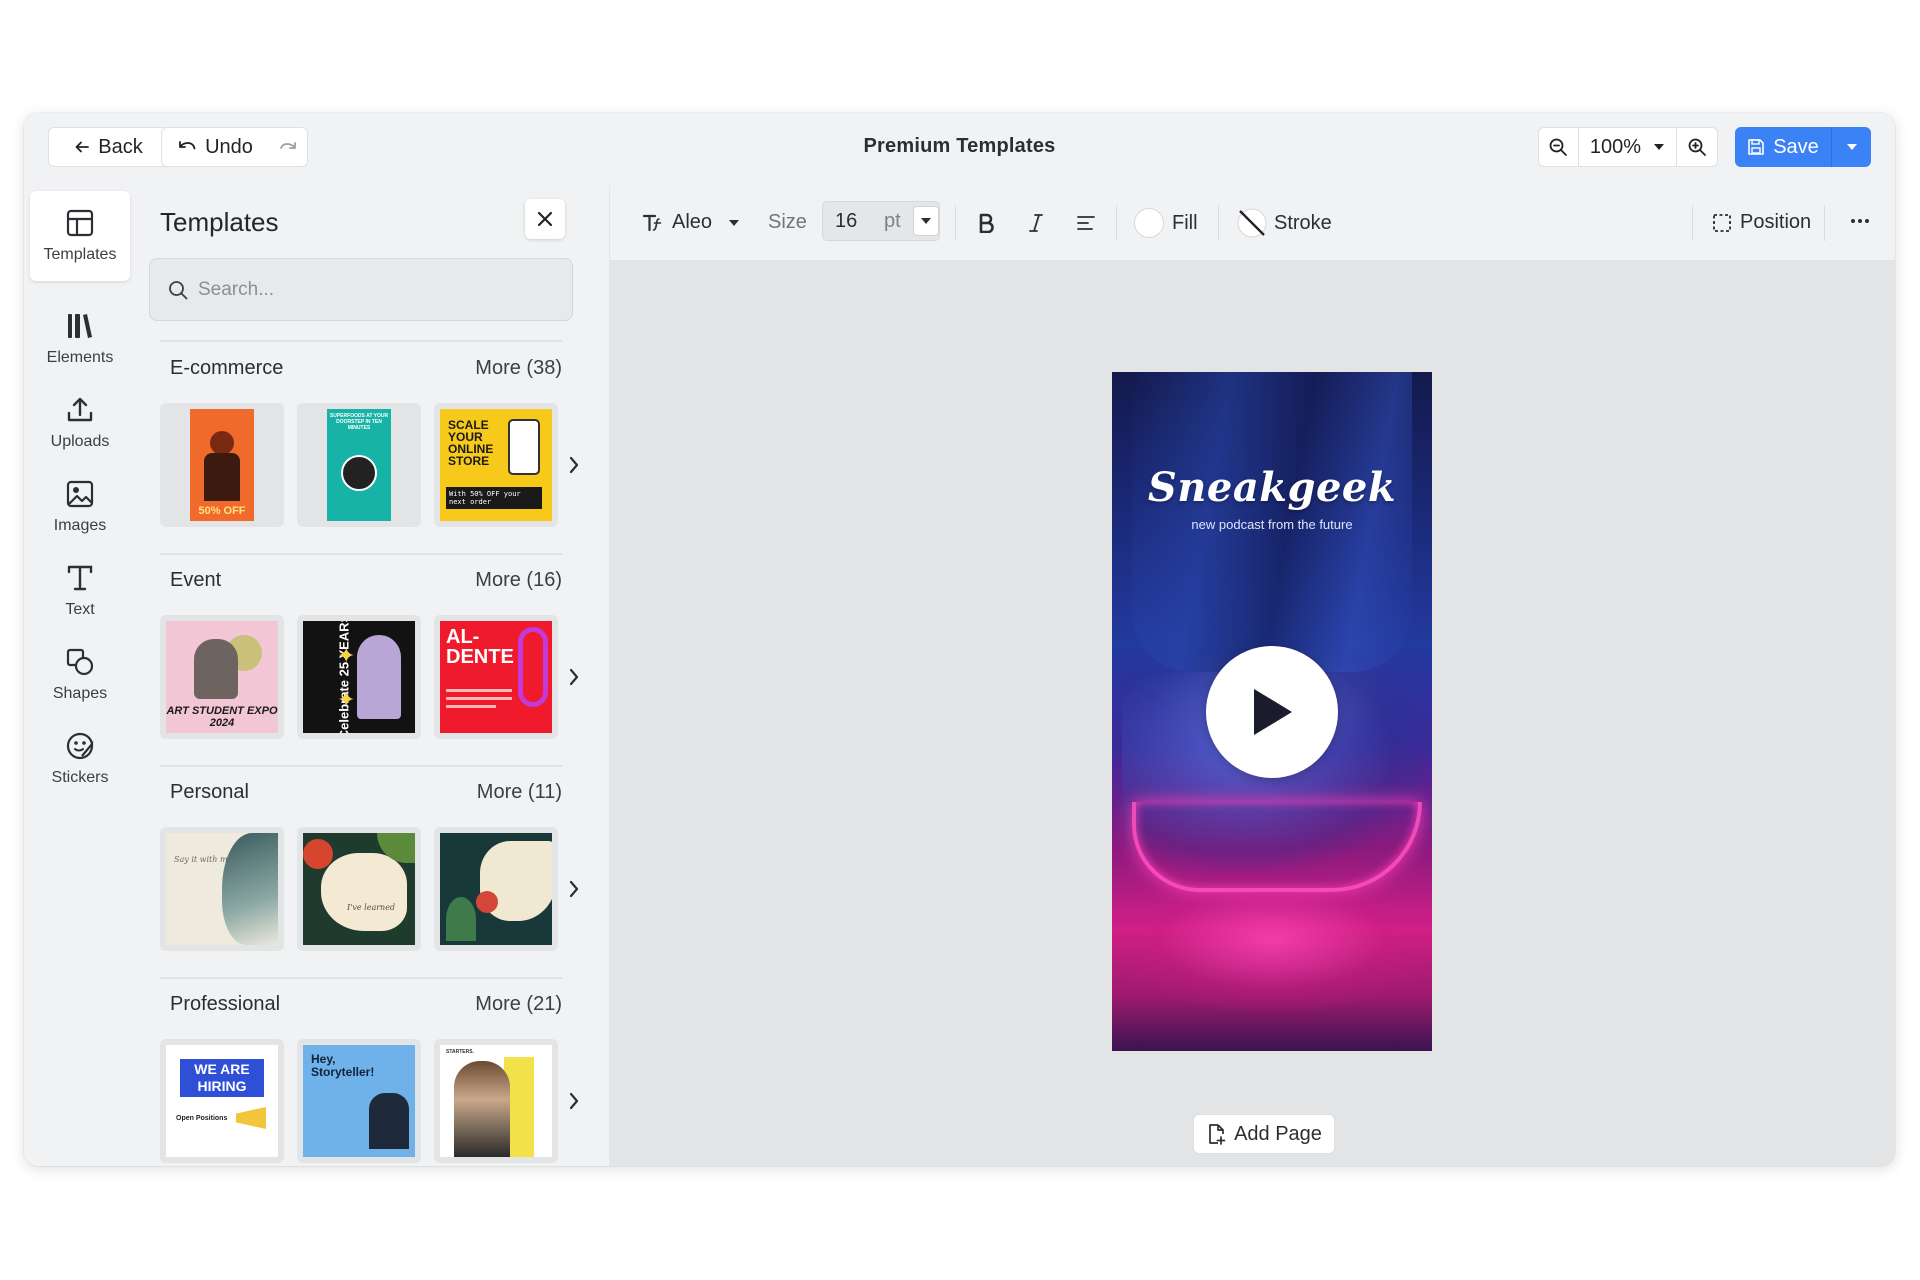  Describe the element at coordinates (80, 236) in the screenshot. I see `sidebar-item-templates: Templates` at that location.